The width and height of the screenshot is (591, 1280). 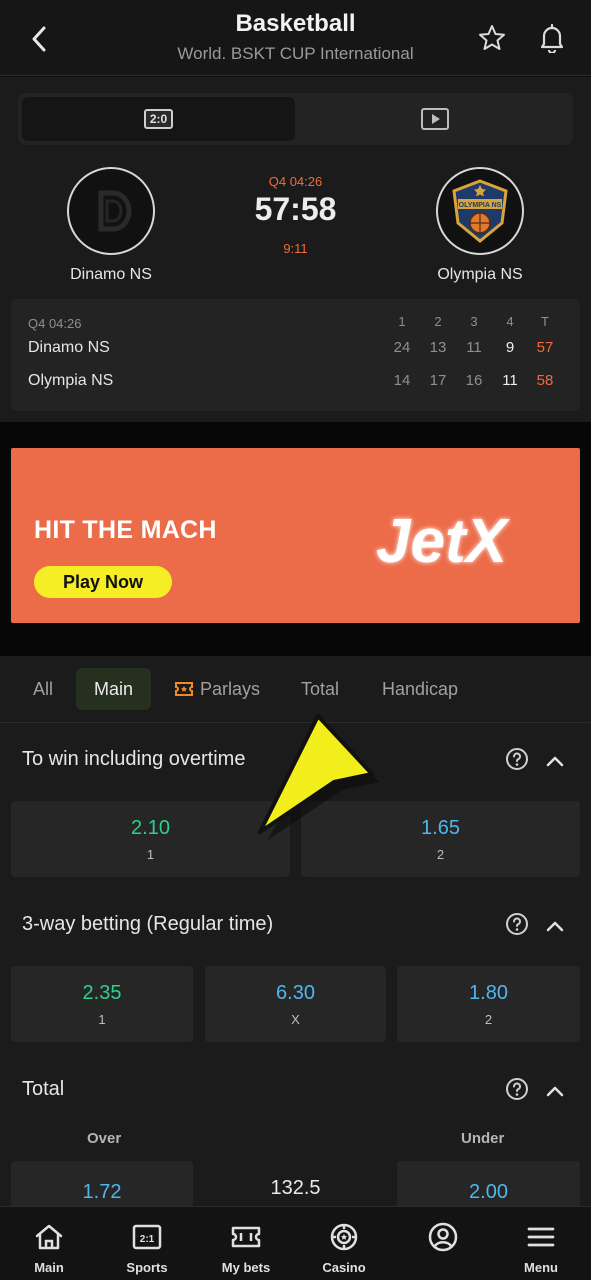 I want to click on score-cell: 17, so click(x=438, y=380).